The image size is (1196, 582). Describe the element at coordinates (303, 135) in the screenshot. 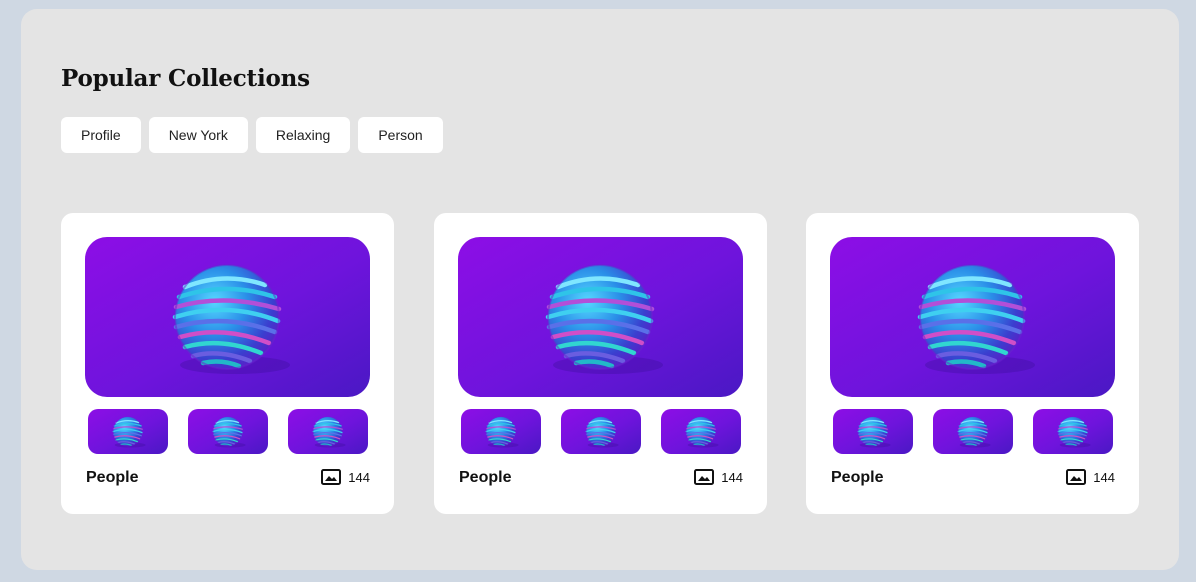

I see `tag-relaxing: Relaxing` at that location.